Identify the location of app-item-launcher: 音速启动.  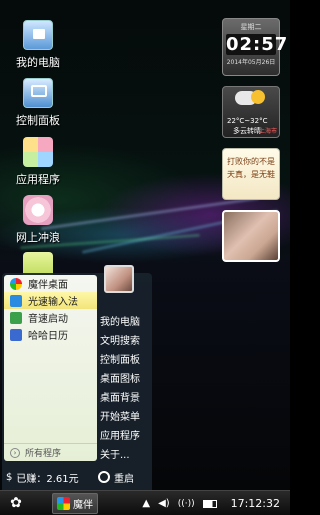
(50, 317).